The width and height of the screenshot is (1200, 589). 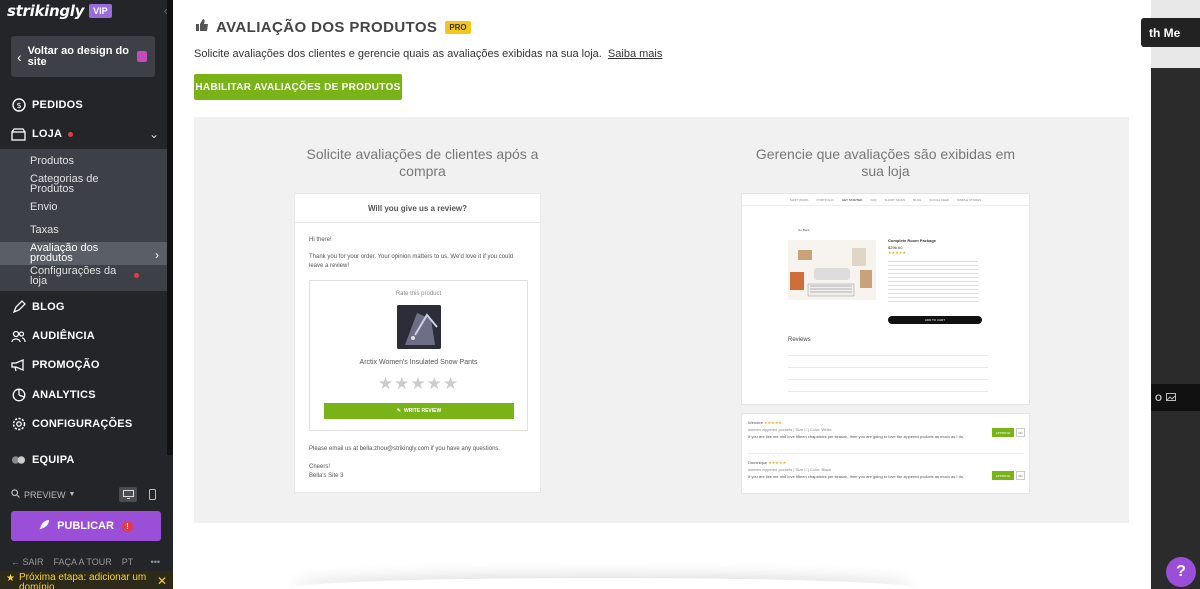 What do you see at coordinates (86, 11) in the screenshot?
I see `logo-row: strikingly VIP ‹` at bounding box center [86, 11].